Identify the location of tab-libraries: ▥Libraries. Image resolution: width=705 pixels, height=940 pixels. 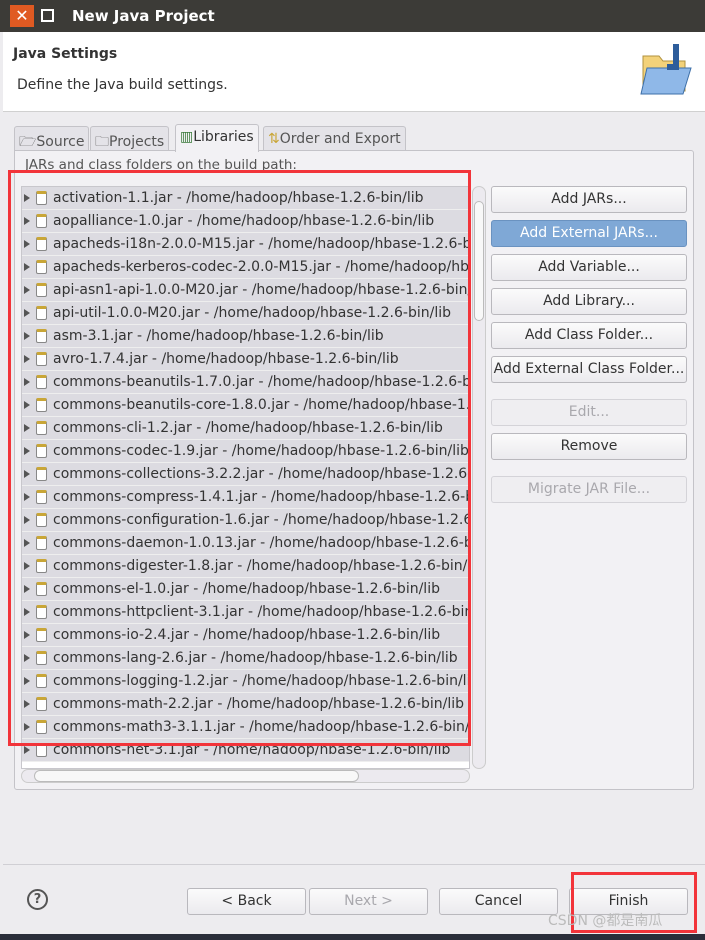
(217, 138).